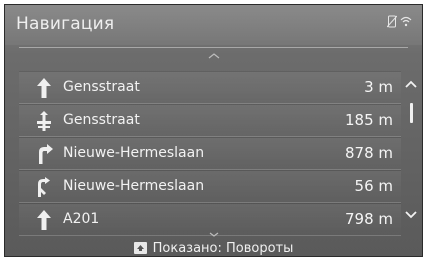 This screenshot has height=261, width=427. I want to click on view-mode-button: Показано: Повороты, so click(213, 247).